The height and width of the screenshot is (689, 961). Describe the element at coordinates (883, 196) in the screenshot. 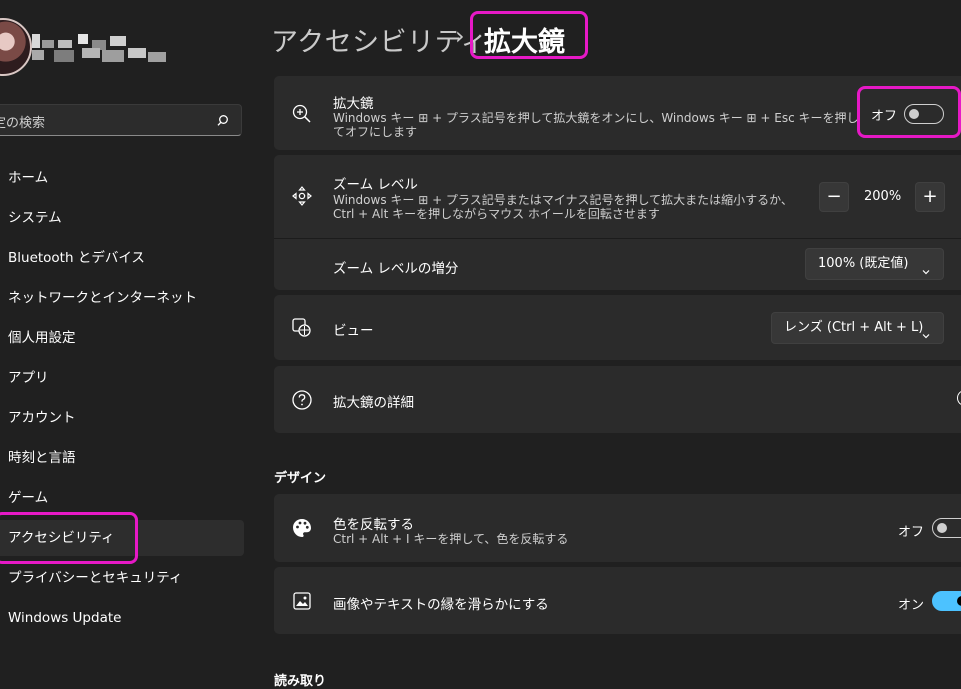

I see `zoom-level-value: 200%` at that location.